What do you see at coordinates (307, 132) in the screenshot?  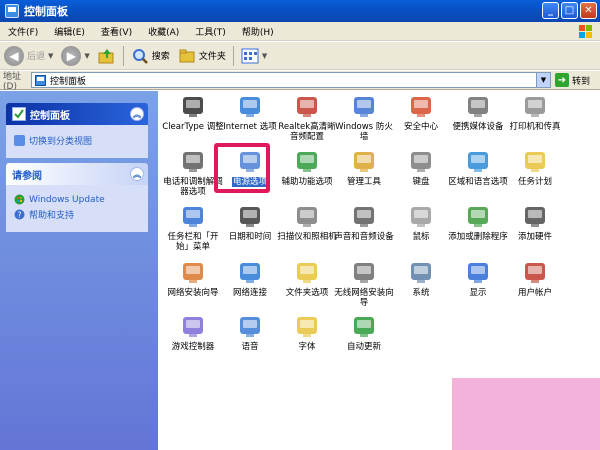 I see `control-panel-item-text: Realtek高清晰音频配置` at bounding box center [307, 132].